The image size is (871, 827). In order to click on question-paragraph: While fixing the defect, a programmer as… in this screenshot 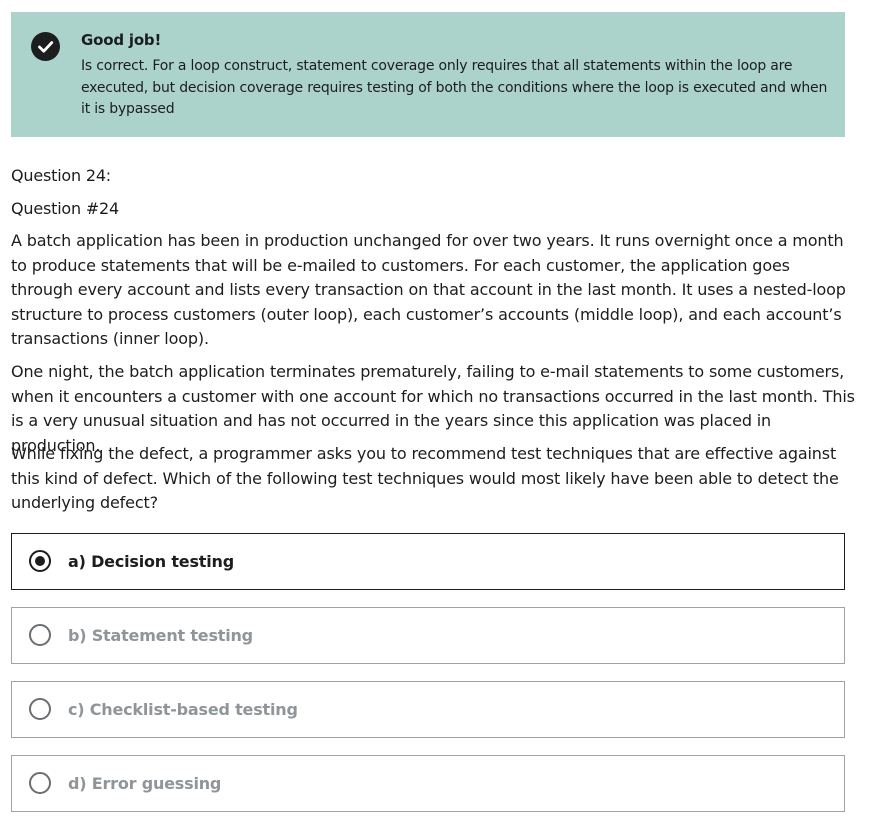, I will do `click(425, 478)`.